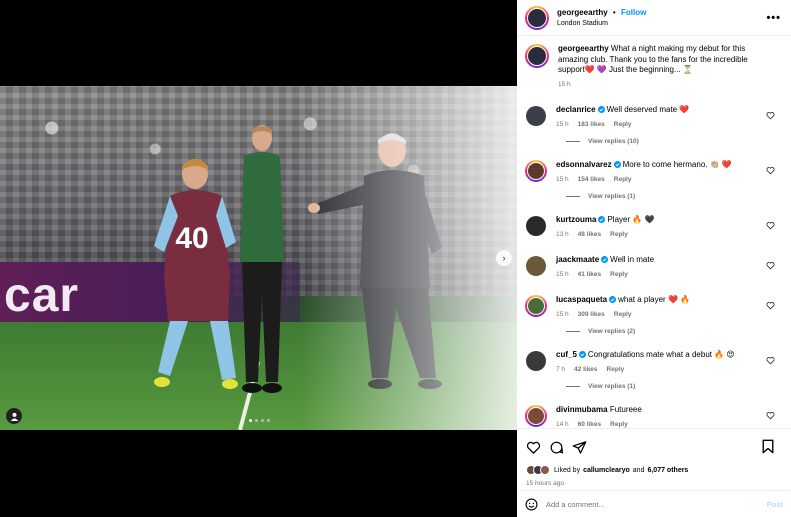  I want to click on comment-item: kurtzouma Player 🔥 🖤 13 h 48 likes Reply, so click(654, 227).